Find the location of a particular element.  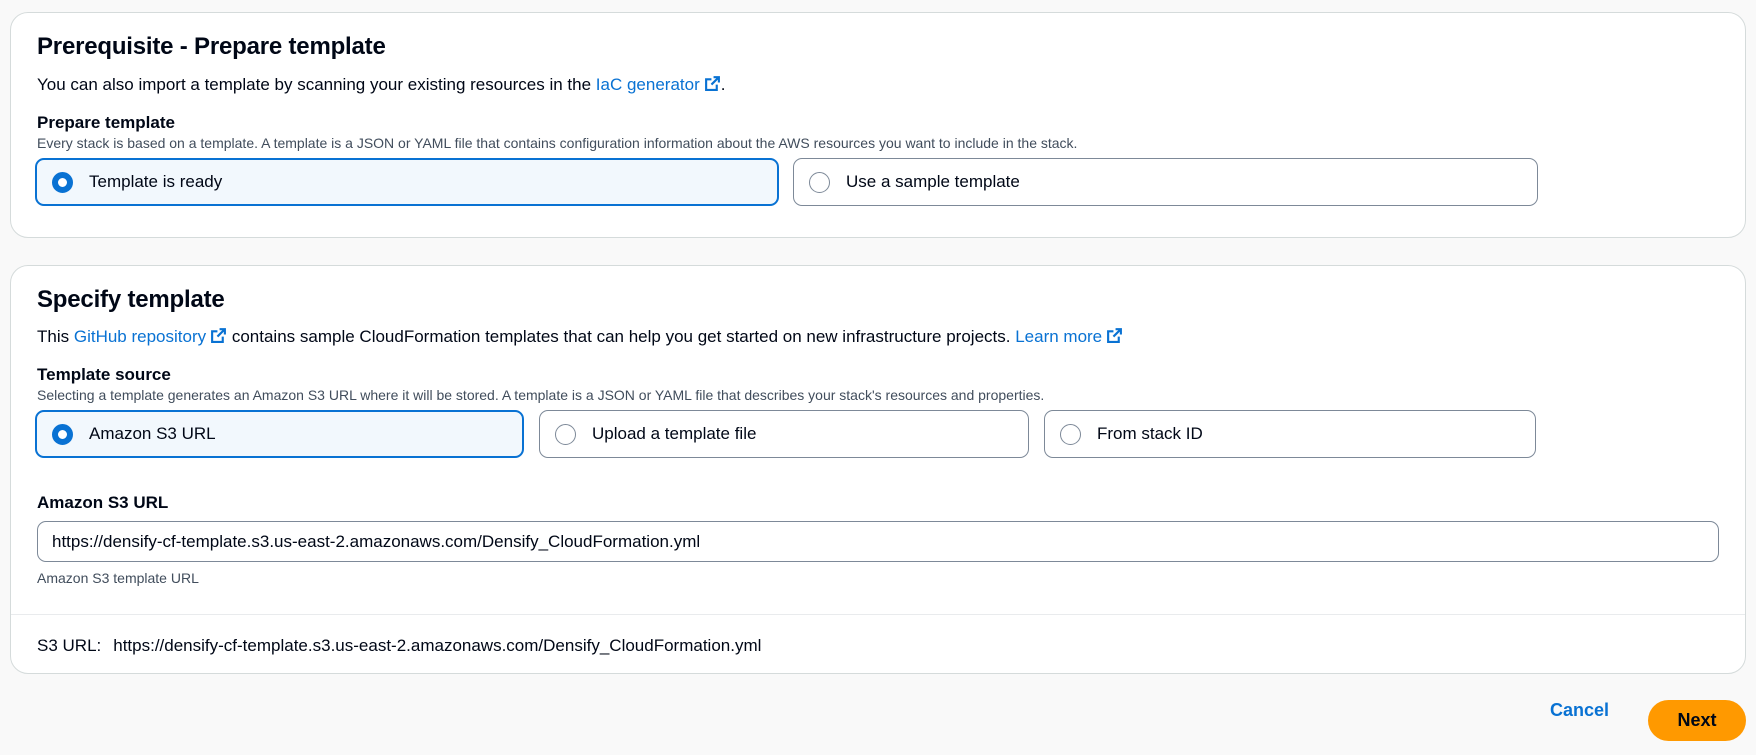

template-ready-option: Template is ready is located at coordinates (407, 182).